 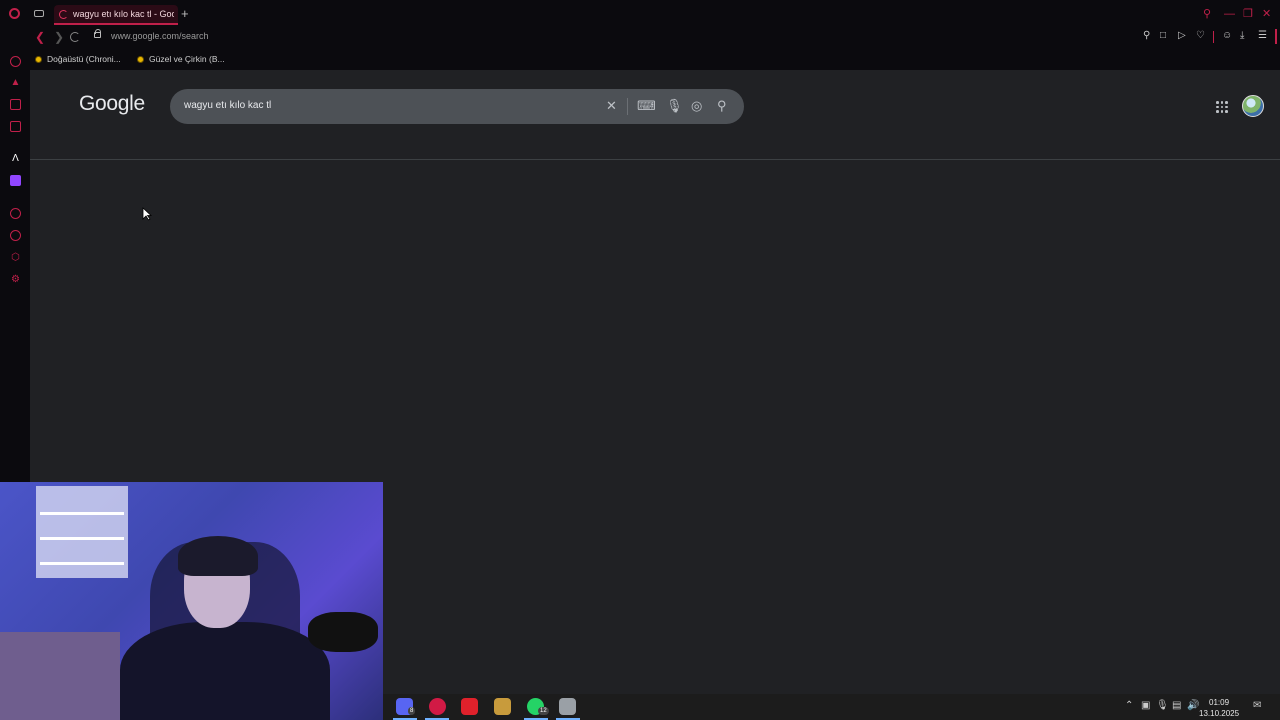 What do you see at coordinates (185, 14) in the screenshot?
I see `new-tab-button: +` at bounding box center [185, 14].